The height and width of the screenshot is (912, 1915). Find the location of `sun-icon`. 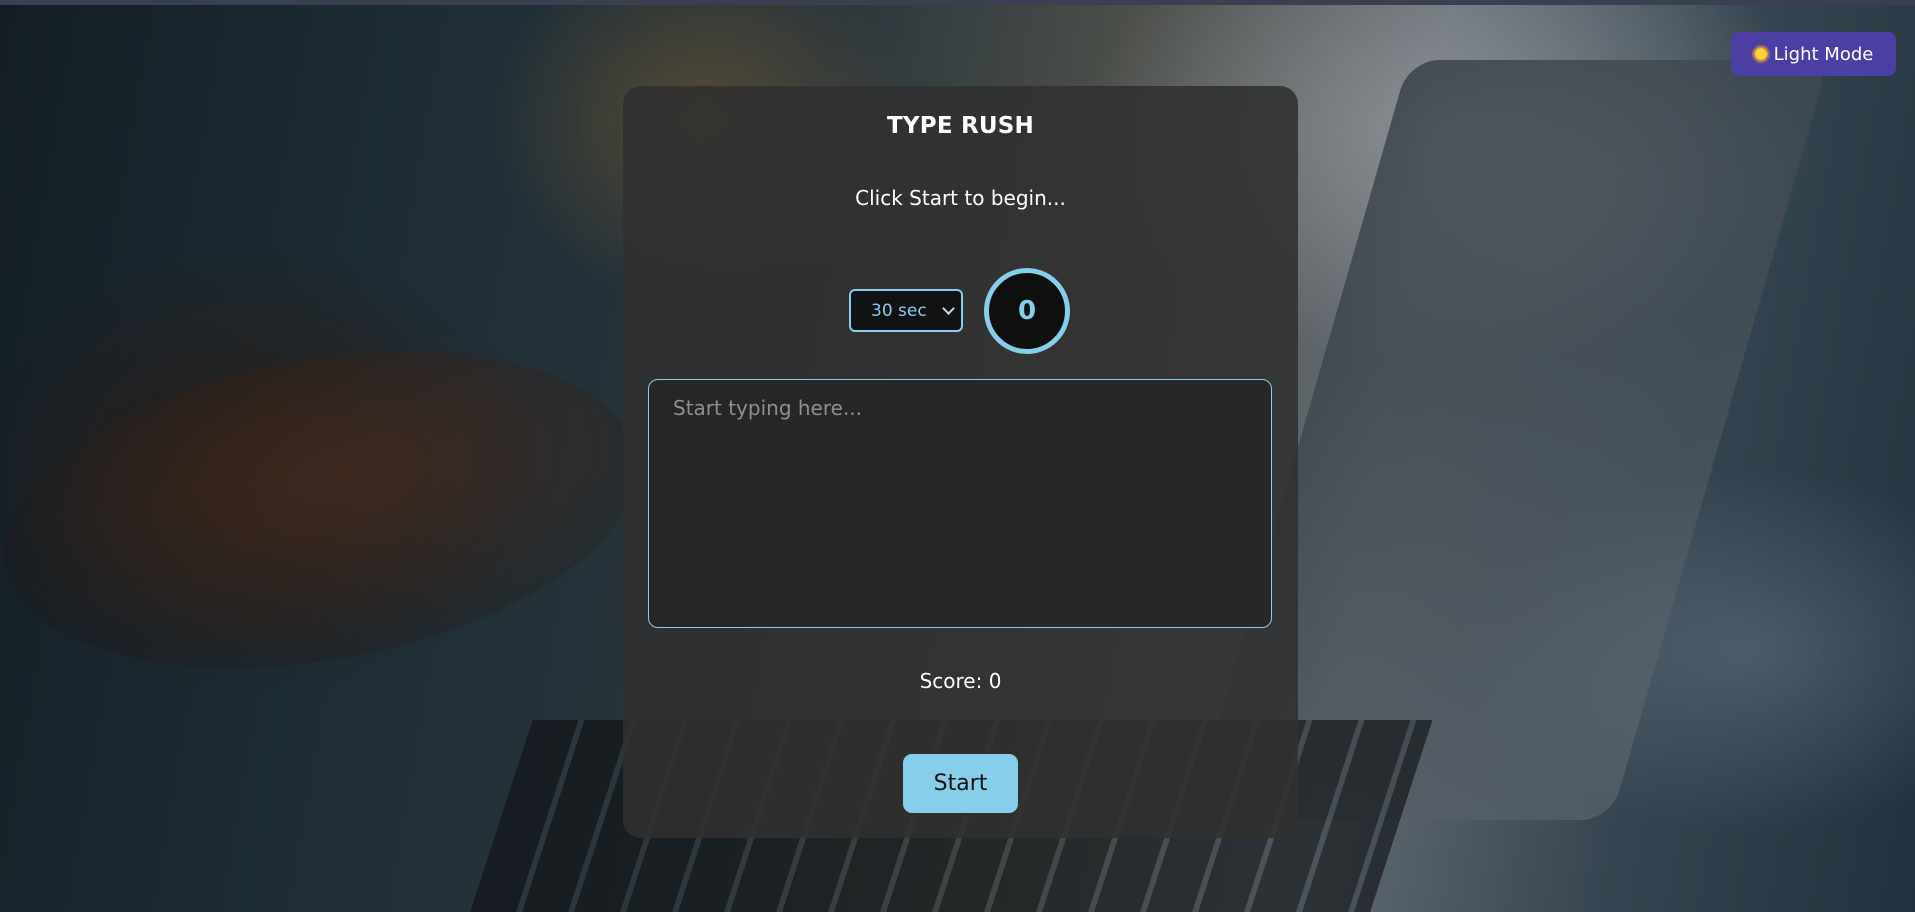

sun-icon is located at coordinates (1760, 54).